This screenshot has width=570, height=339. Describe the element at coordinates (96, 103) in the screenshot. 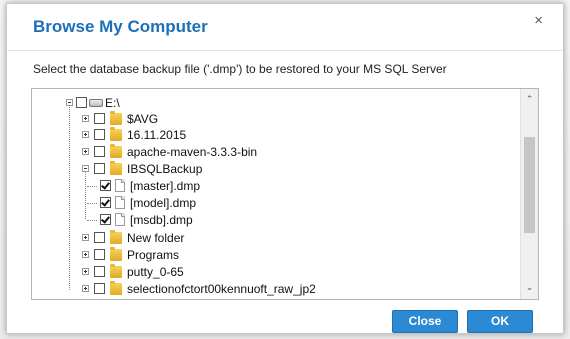

I see `drive-icon` at that location.